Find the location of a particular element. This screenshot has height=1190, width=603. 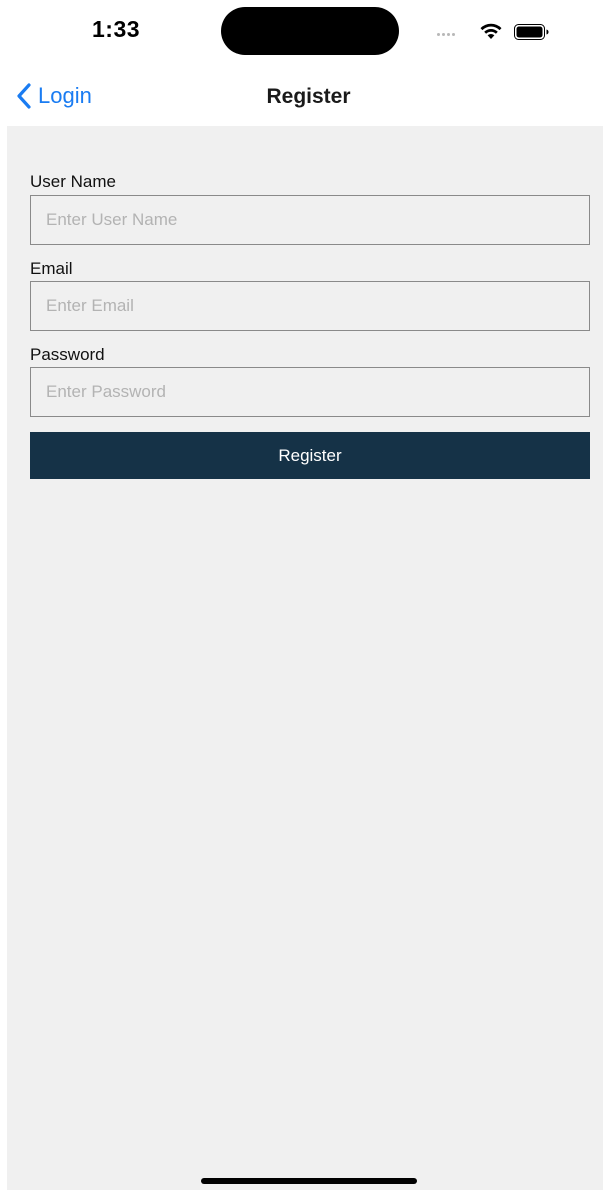

email-input is located at coordinates (310, 306).